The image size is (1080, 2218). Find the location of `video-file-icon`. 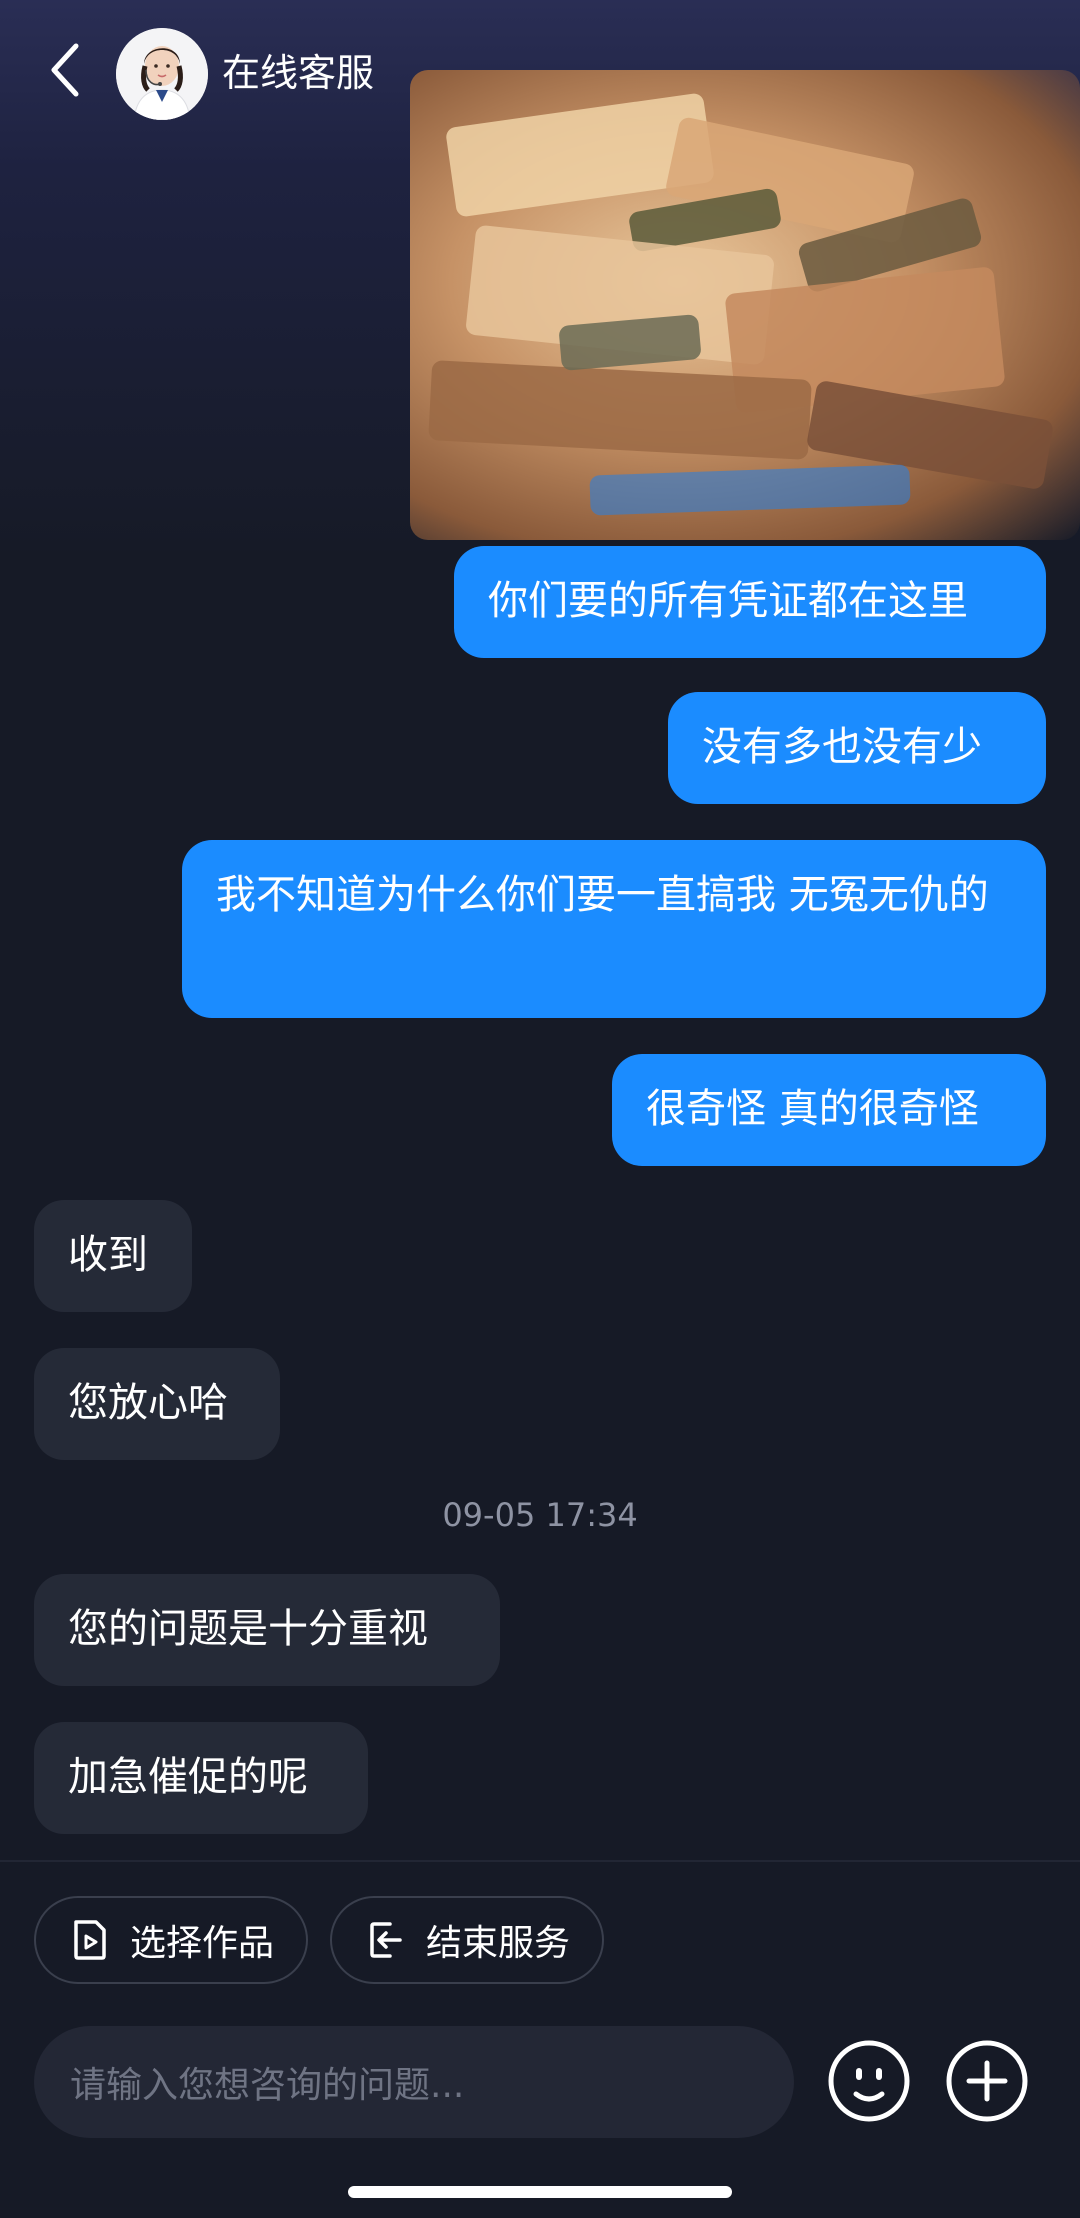

video-file-icon is located at coordinates (90, 1940).